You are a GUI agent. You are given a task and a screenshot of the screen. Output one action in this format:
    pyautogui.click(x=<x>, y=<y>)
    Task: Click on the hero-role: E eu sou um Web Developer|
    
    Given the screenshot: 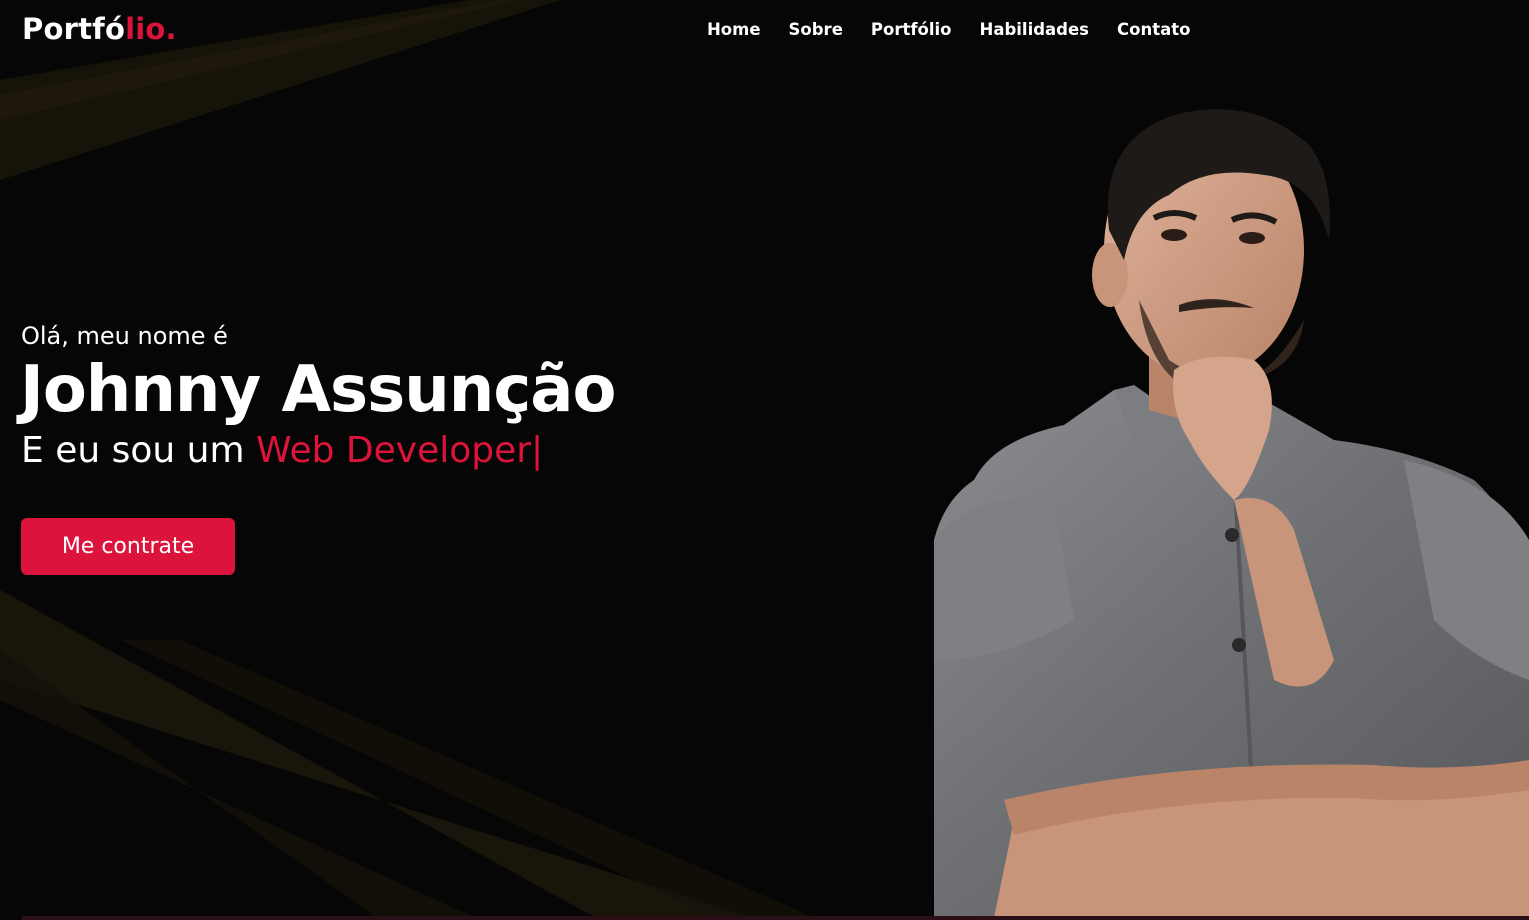 What is the action you would take?
    pyautogui.click(x=318, y=450)
    